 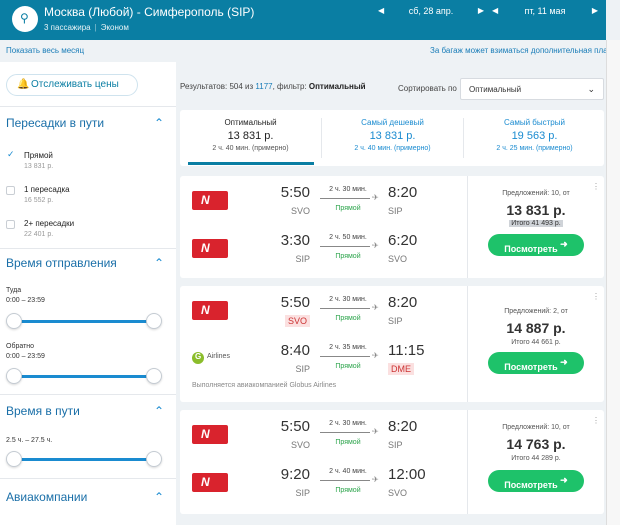 What do you see at coordinates (43, 411) in the screenshot?
I see `filter-traveltime-title: Время в пути` at bounding box center [43, 411].